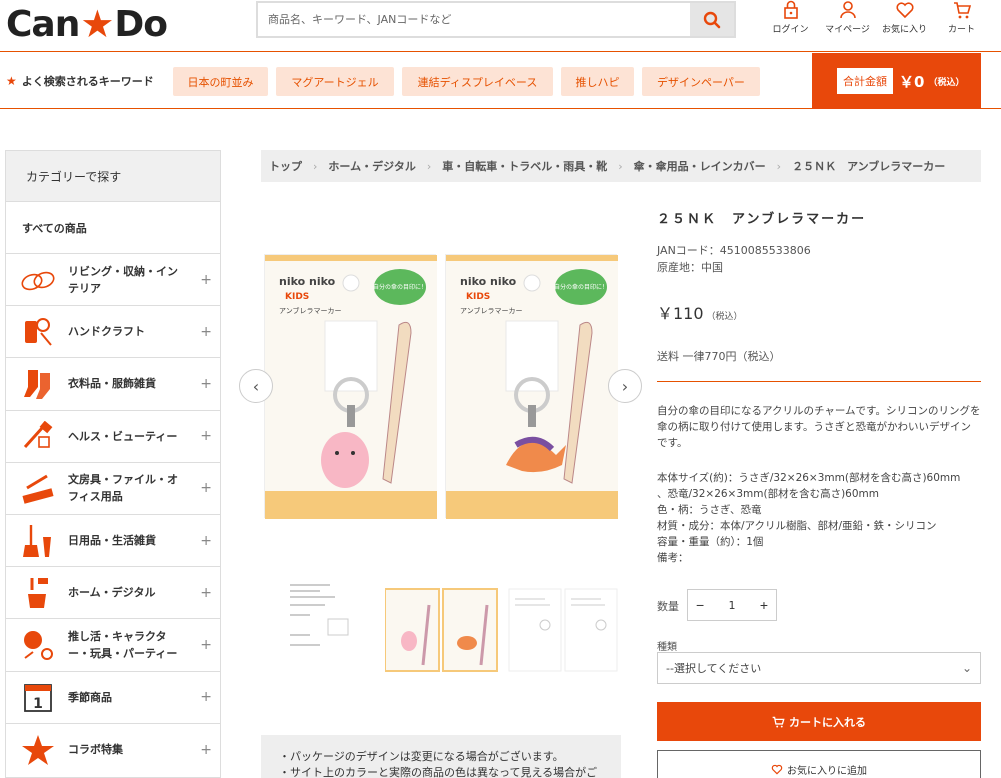 The width and height of the screenshot is (1001, 778). I want to click on variant-label: 種類, so click(667, 647).